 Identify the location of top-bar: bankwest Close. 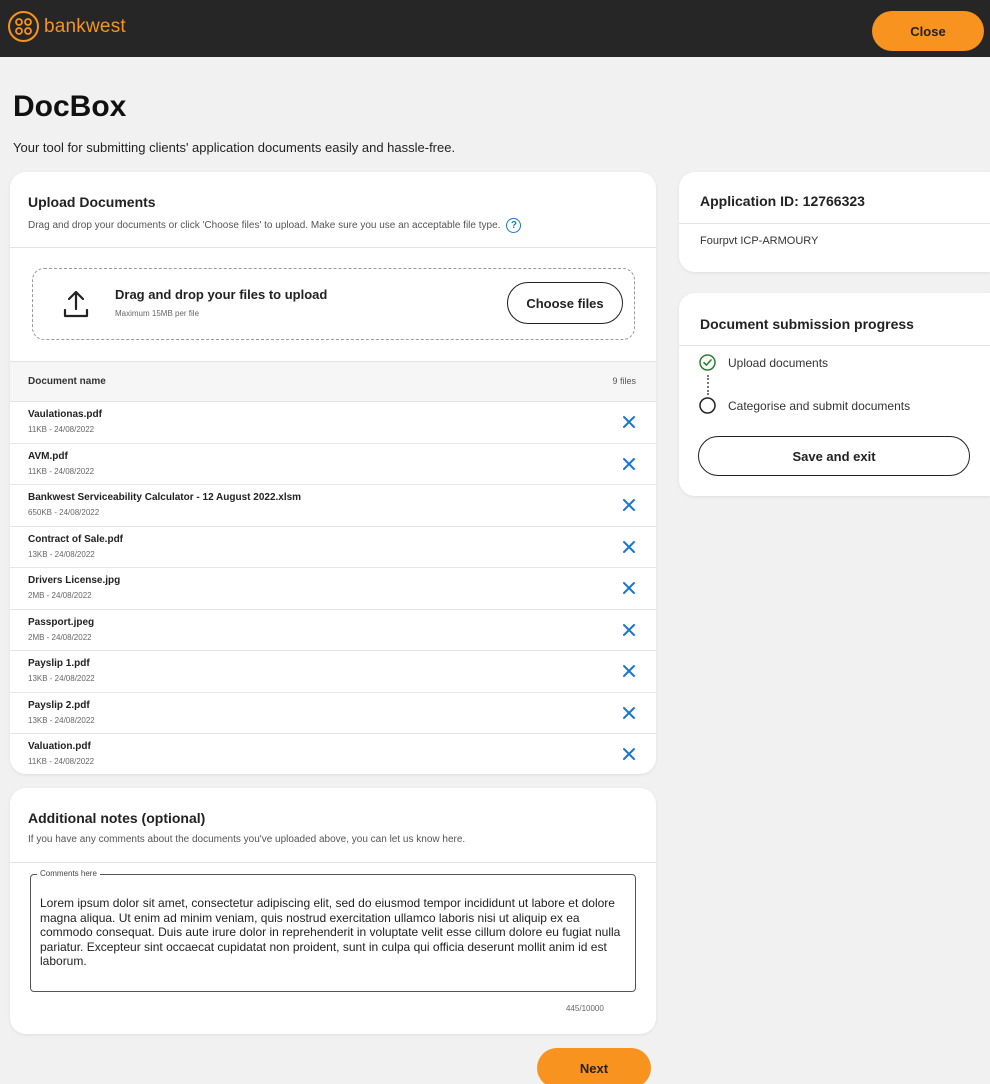
(495, 28).